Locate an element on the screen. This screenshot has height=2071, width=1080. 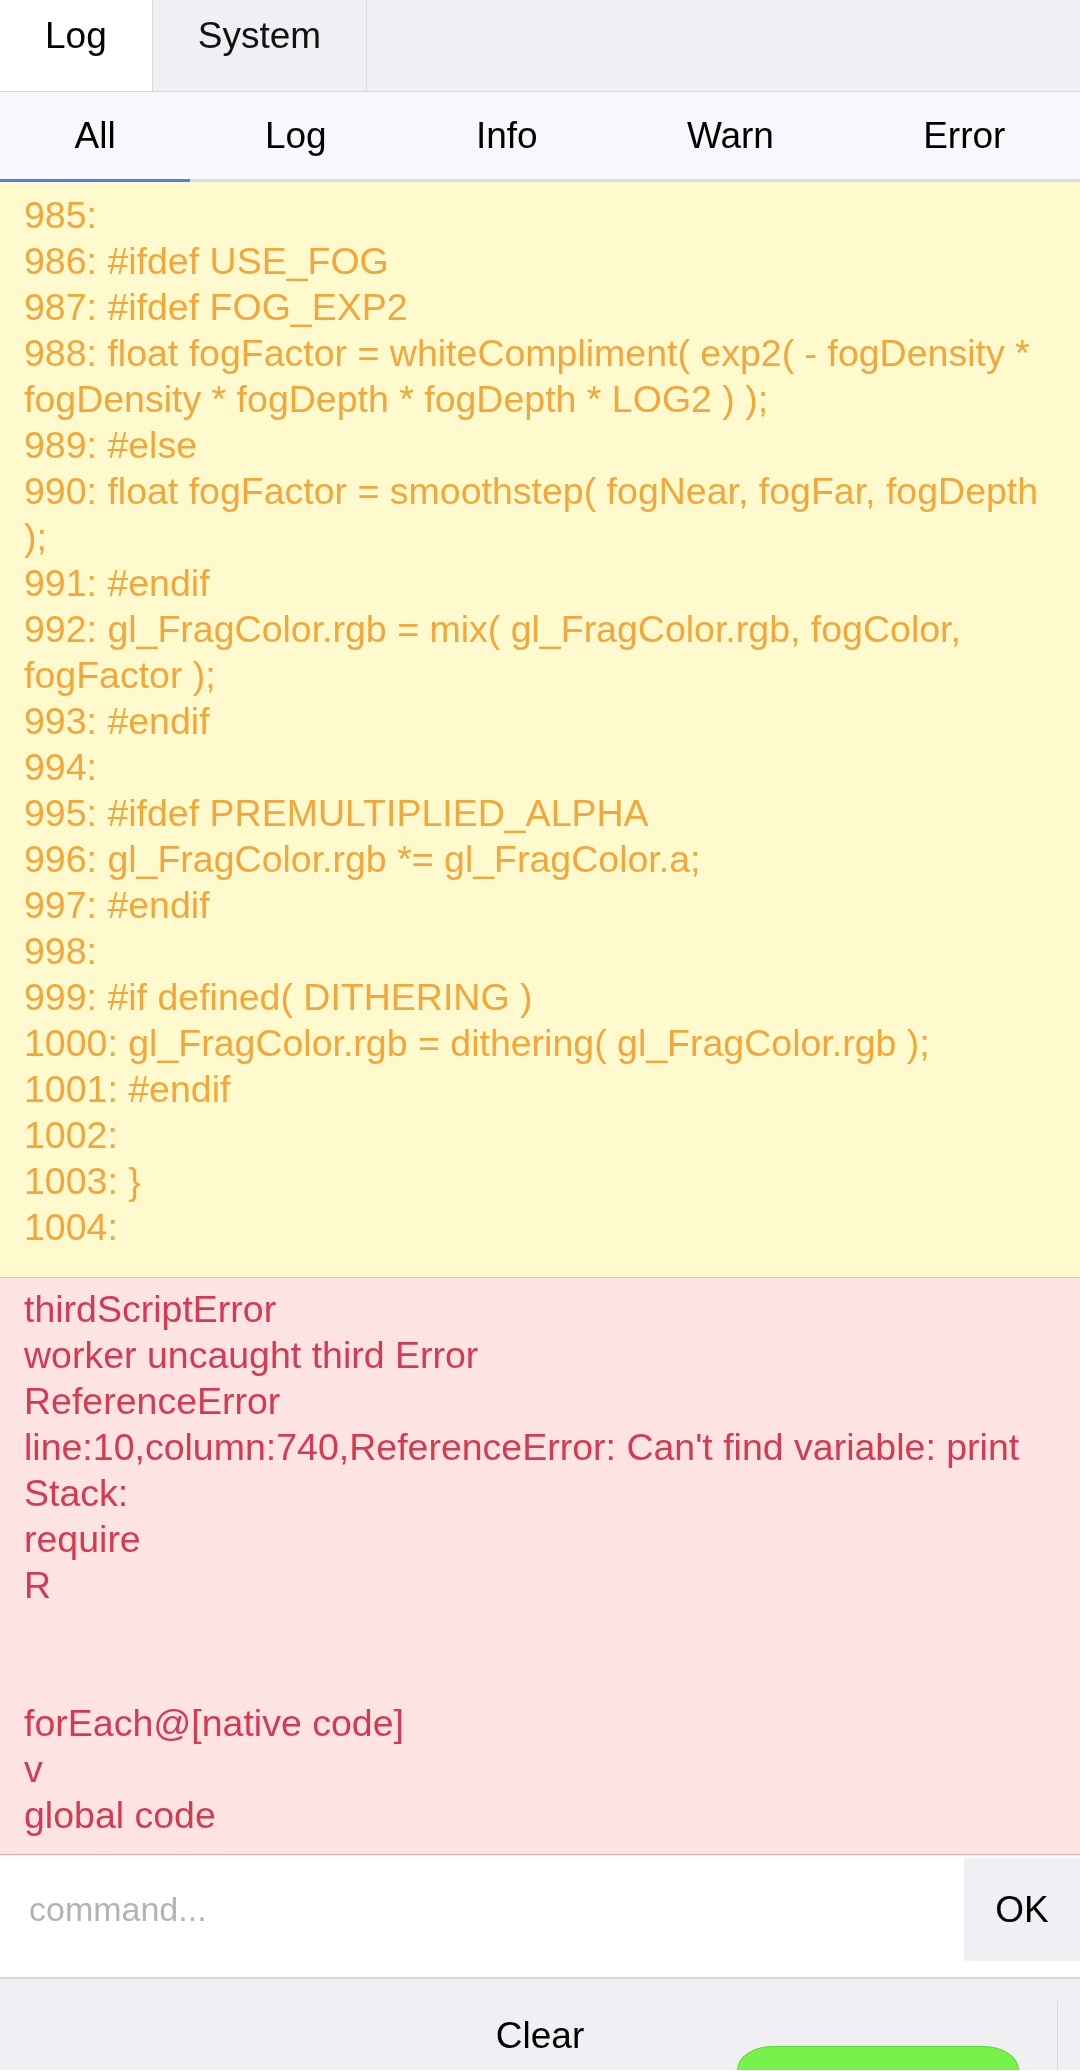
log-line: 989: #else is located at coordinates (111, 445).